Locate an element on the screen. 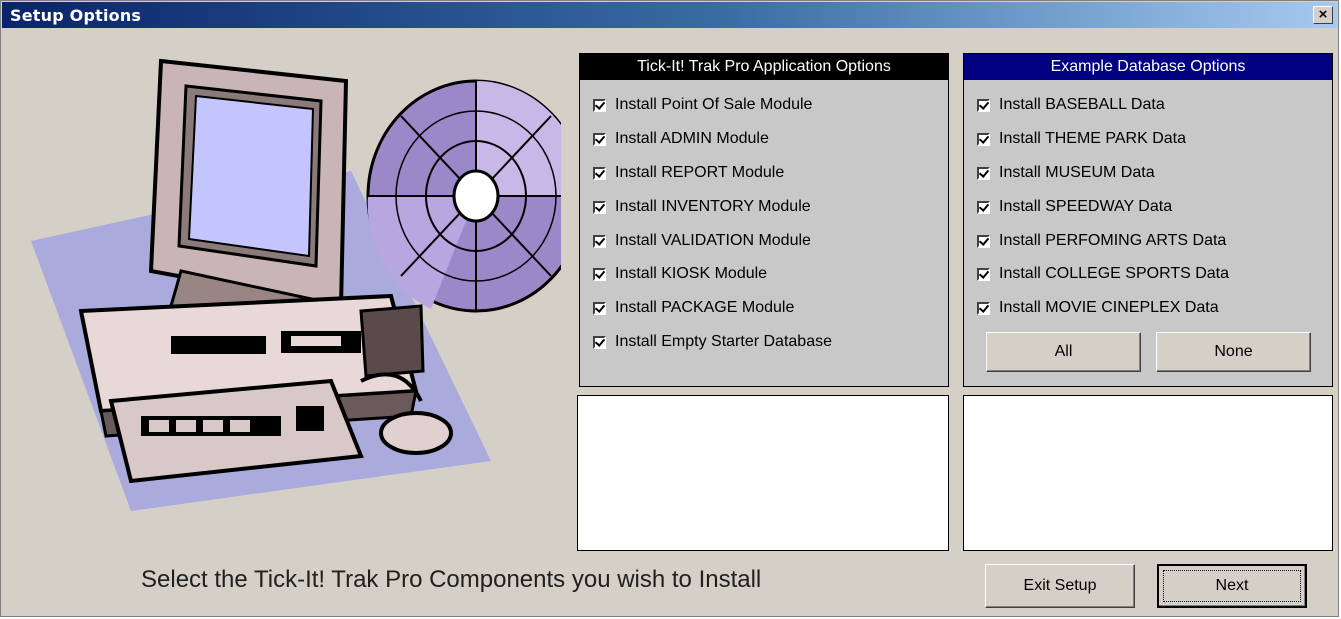 The height and width of the screenshot is (619, 1341). option-museum-data: Install MUSEUM Data is located at coordinates (1066, 173).